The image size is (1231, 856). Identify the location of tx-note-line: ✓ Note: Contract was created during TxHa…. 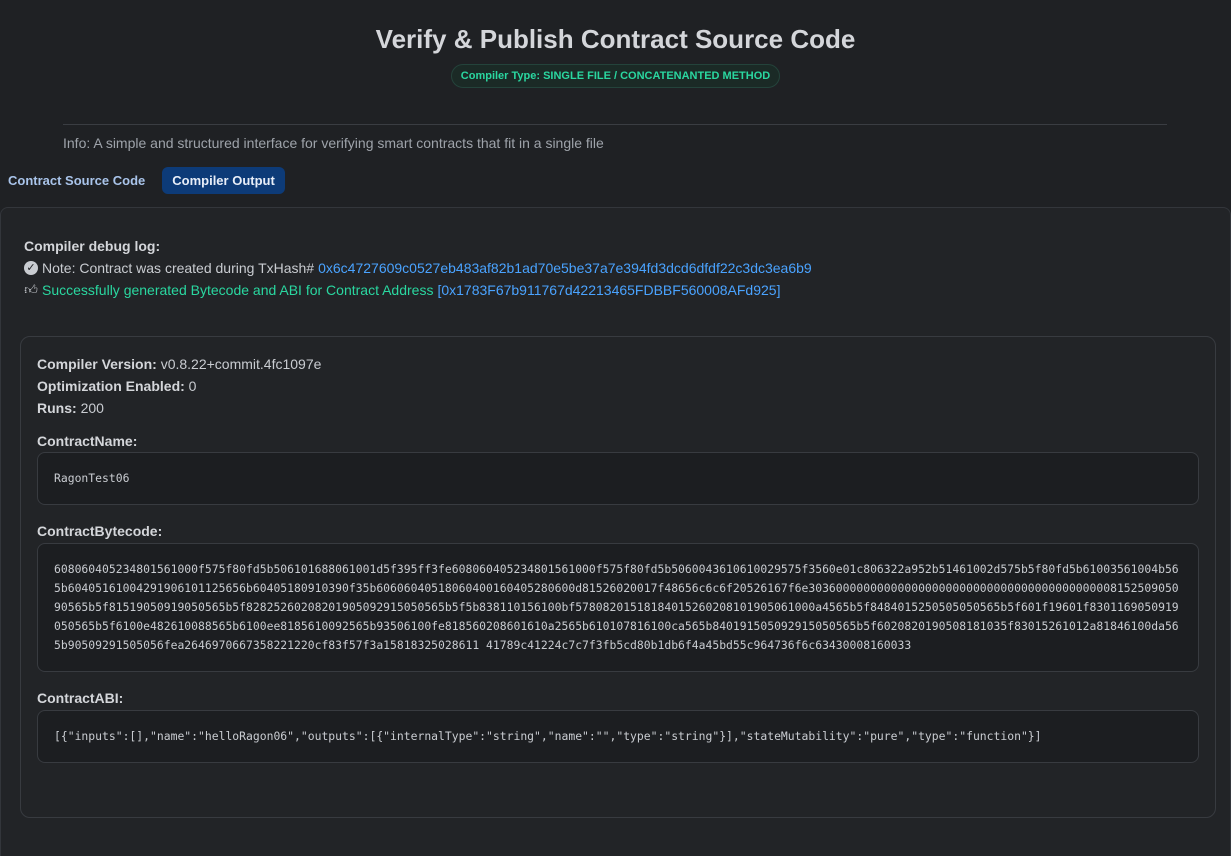
(418, 268).